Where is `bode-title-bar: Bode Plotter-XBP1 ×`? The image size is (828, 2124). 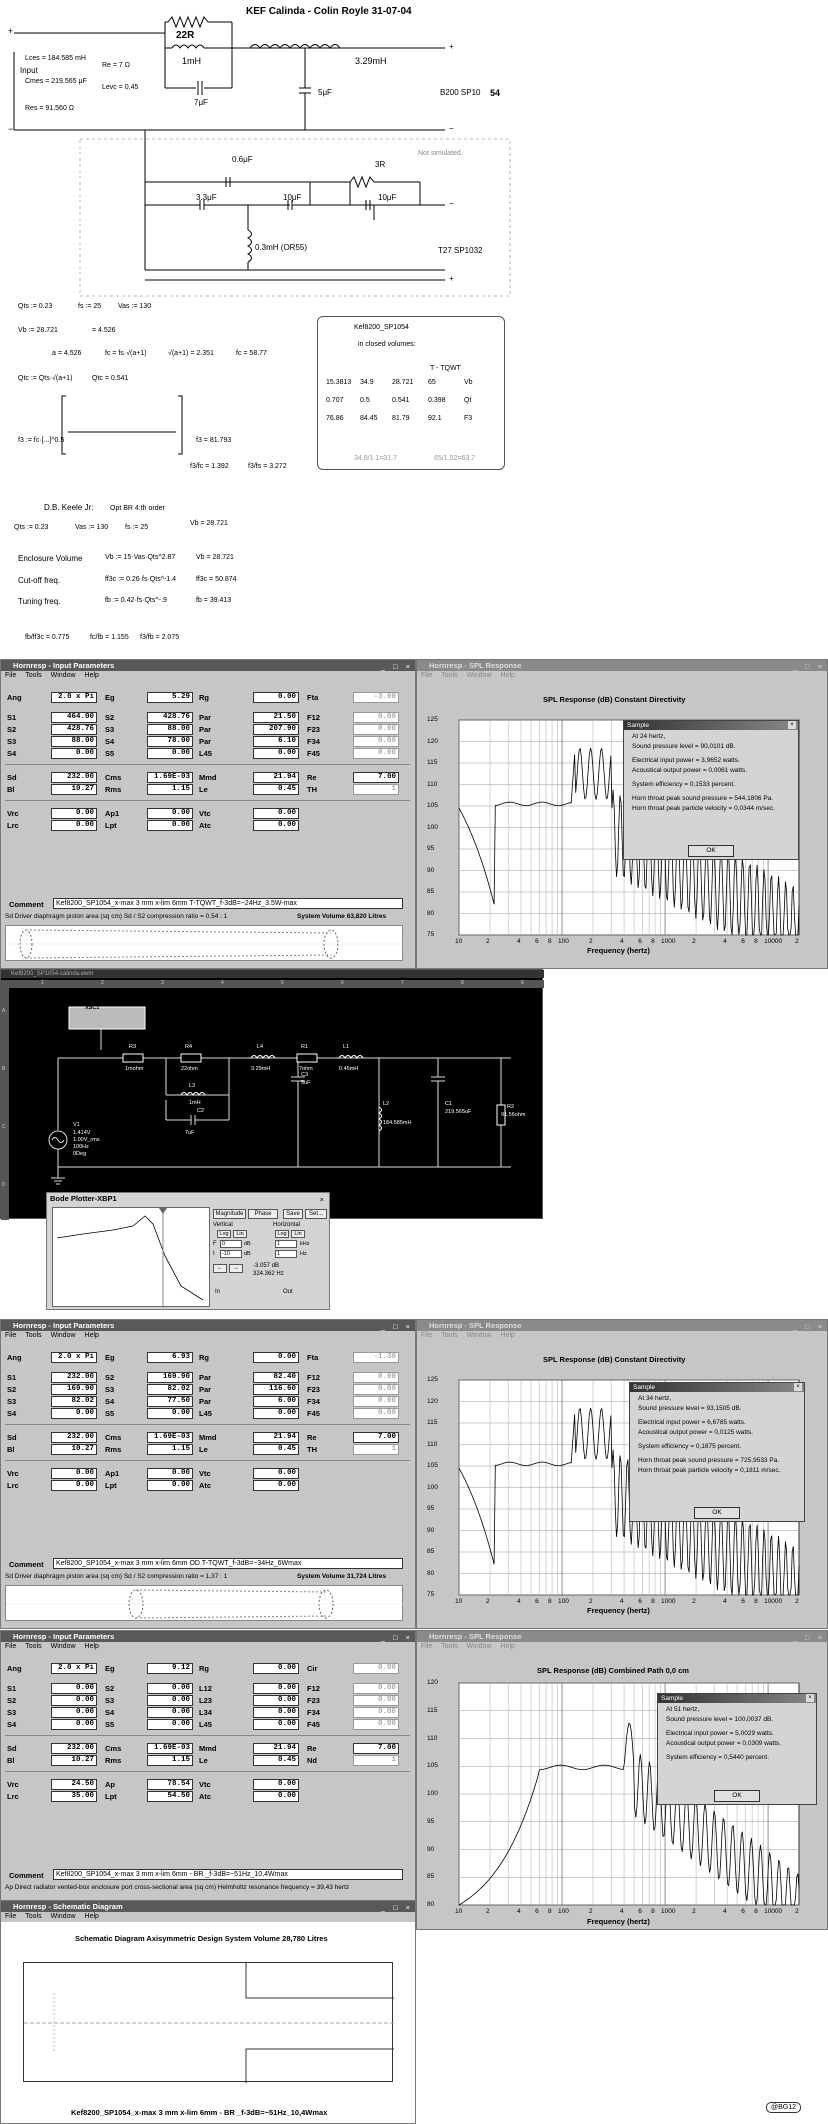 bode-title-bar: Bode Plotter-XBP1 × is located at coordinates (188, 1198).